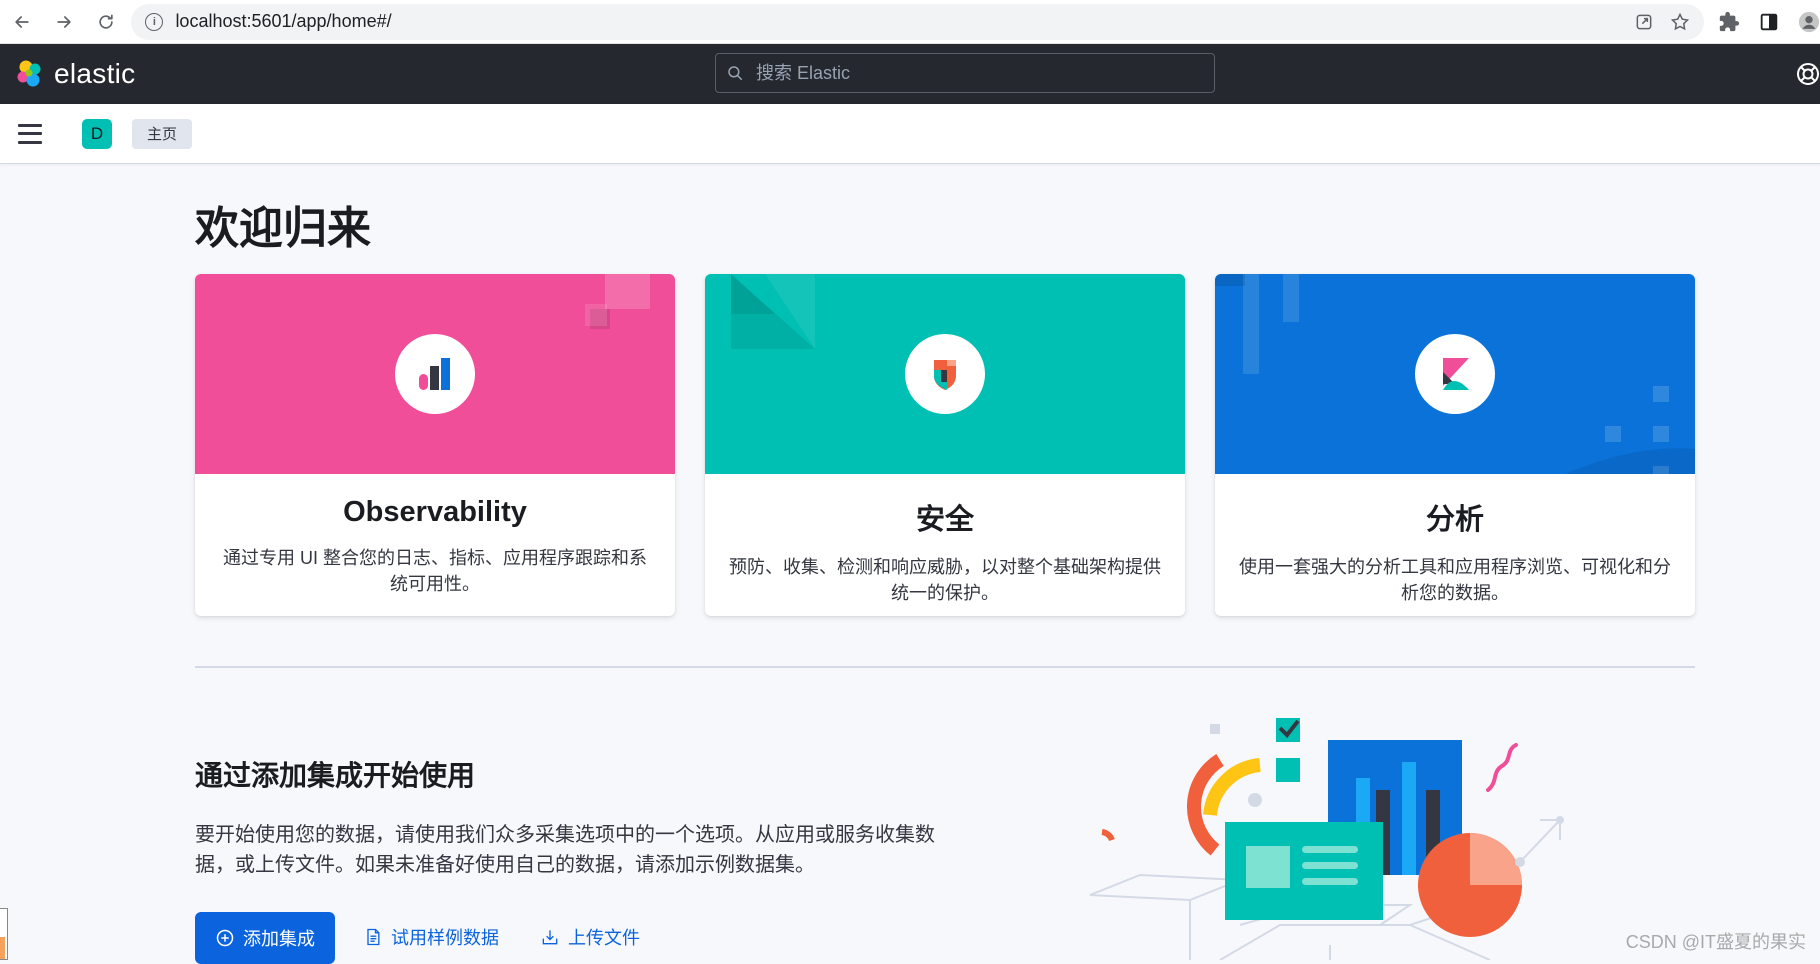 The height and width of the screenshot is (964, 1820). What do you see at coordinates (1808, 74) in the screenshot?
I see `help-lifebuoy-icon` at bounding box center [1808, 74].